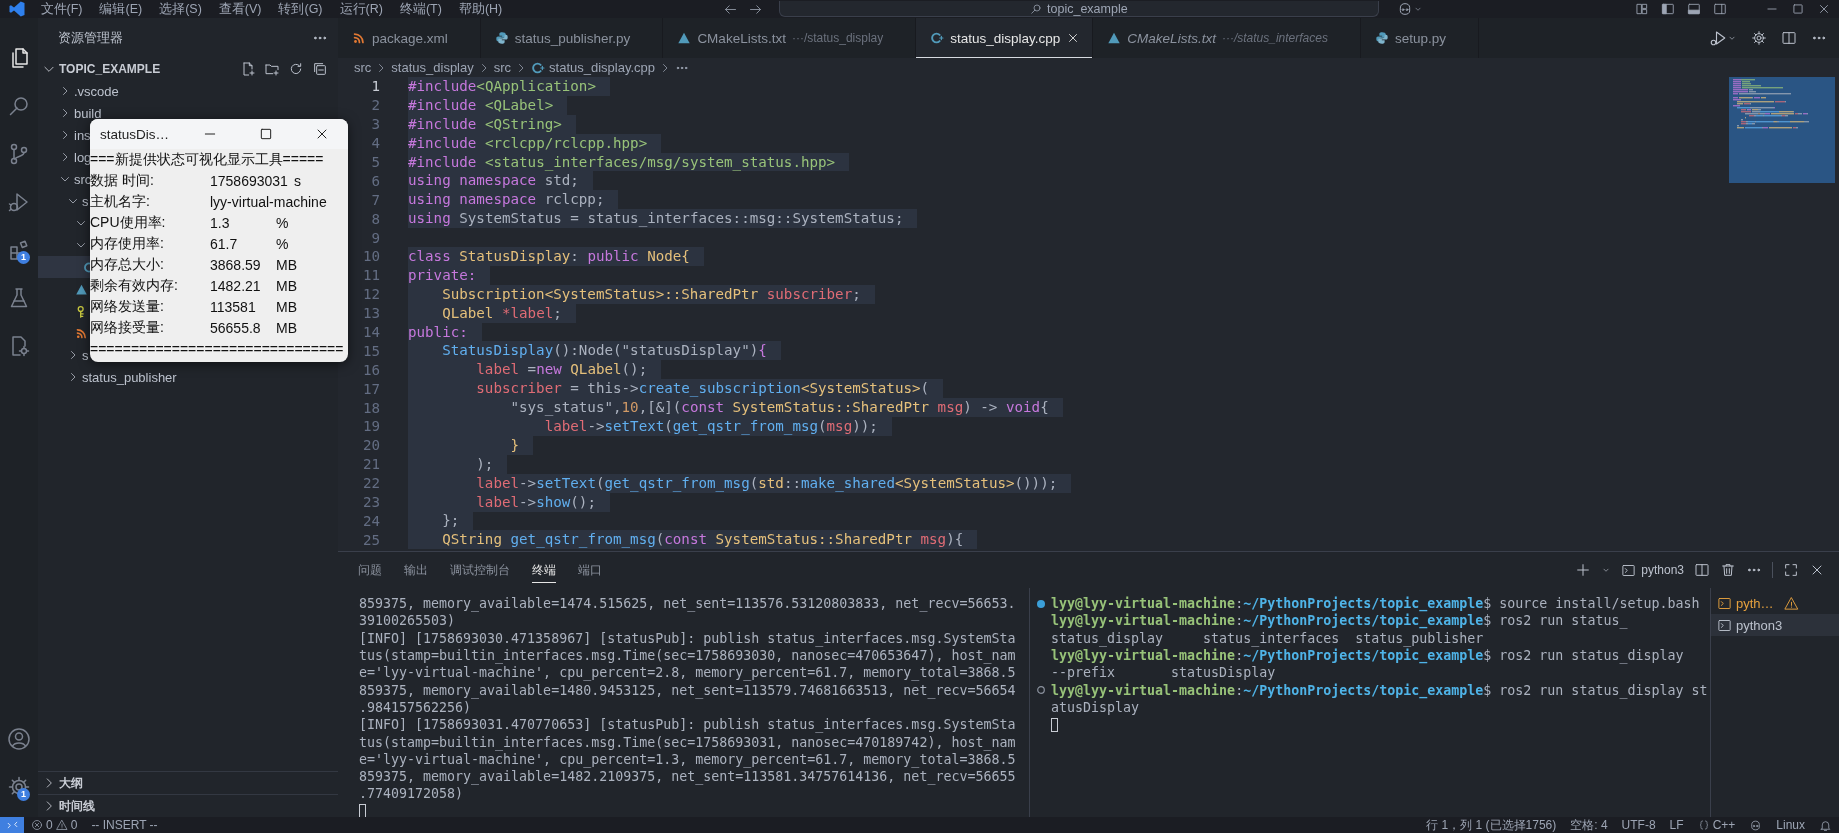 Image resolution: width=1839 pixels, height=833 pixels. What do you see at coordinates (375, 105) in the screenshot?
I see `line-number: 2` at bounding box center [375, 105].